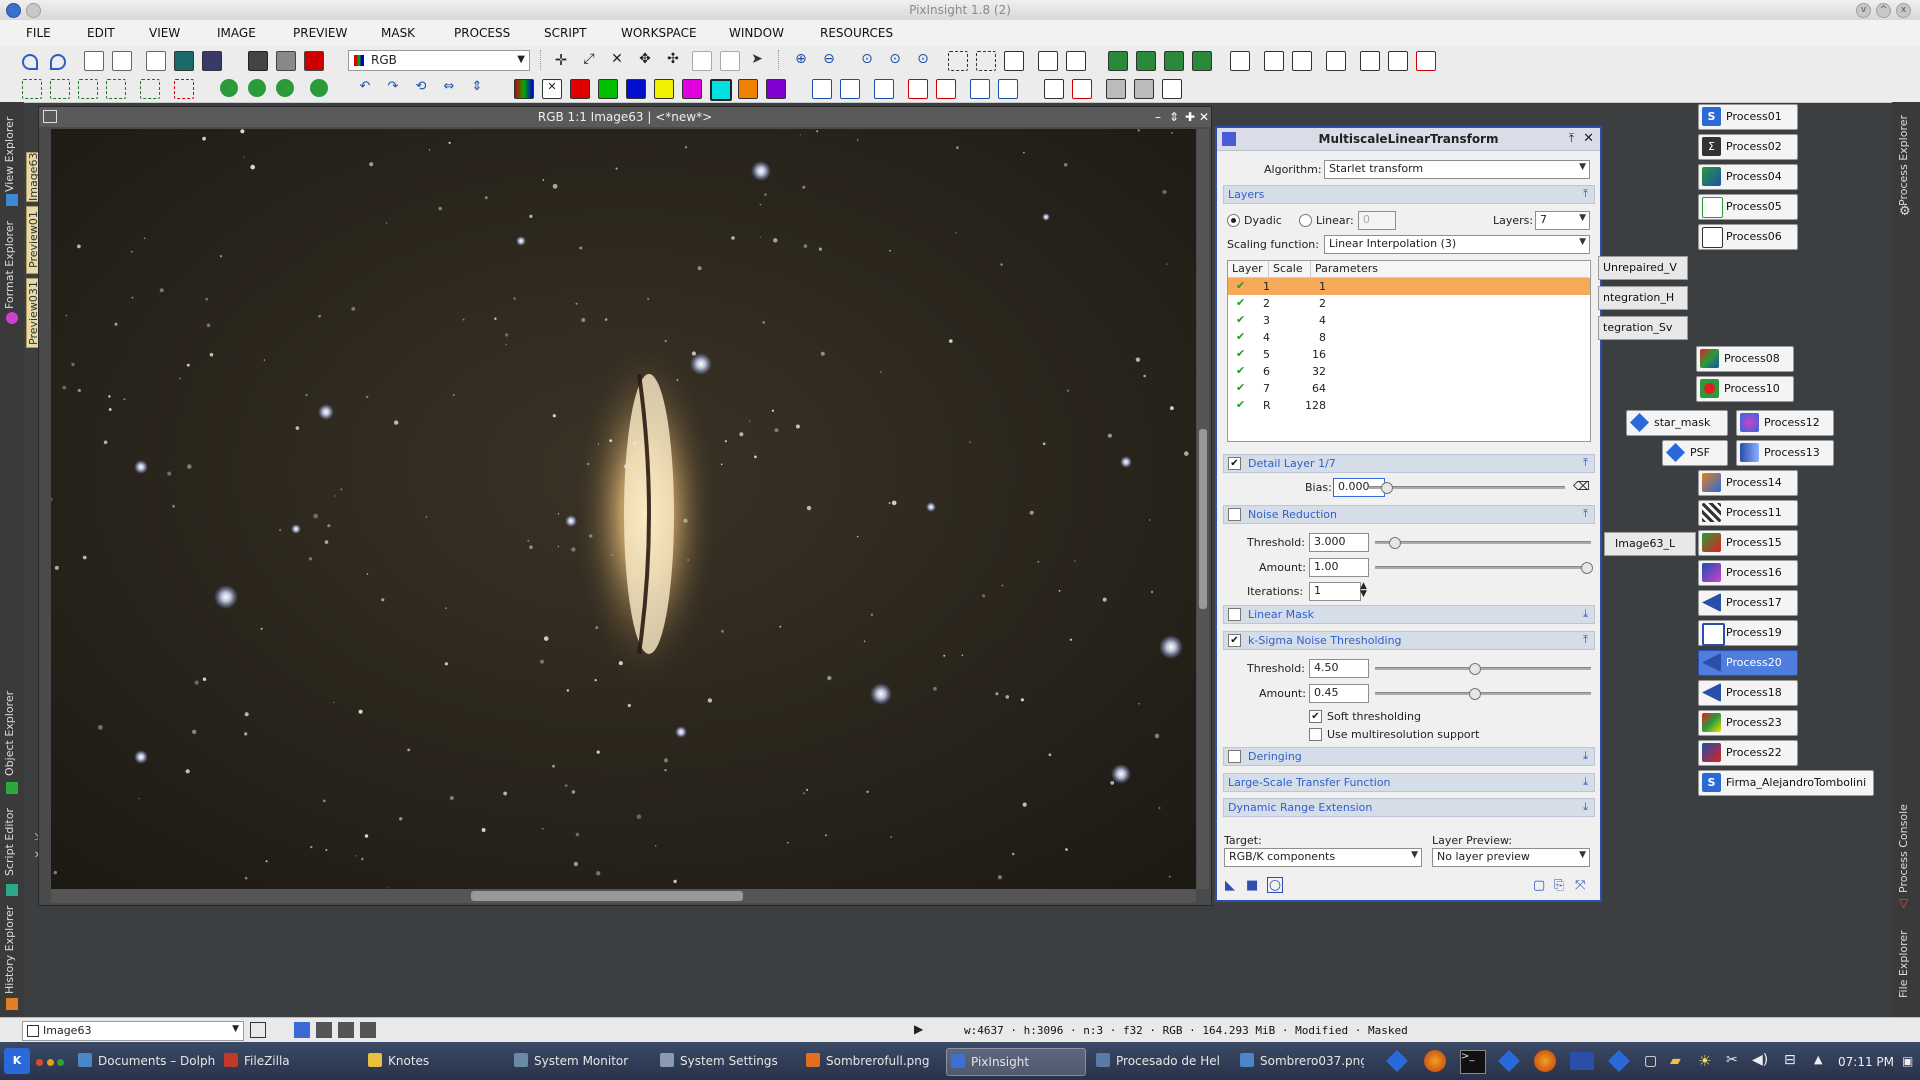  I want to click on image-minimize-icon: –, so click(1158, 117).